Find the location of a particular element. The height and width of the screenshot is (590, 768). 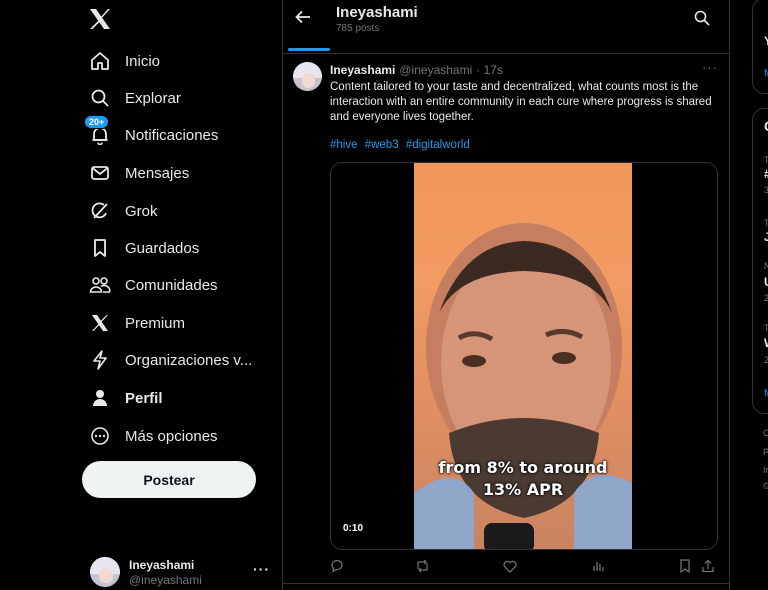

x-icon is located at coordinates (100, 323).